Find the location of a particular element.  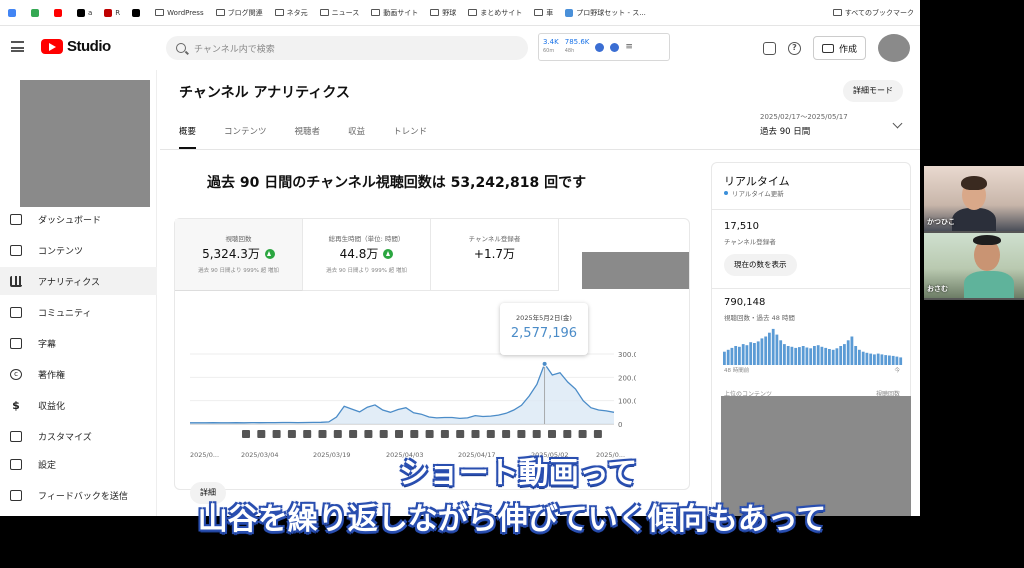

bookmark-item: WordPress is located at coordinates (179, 13).